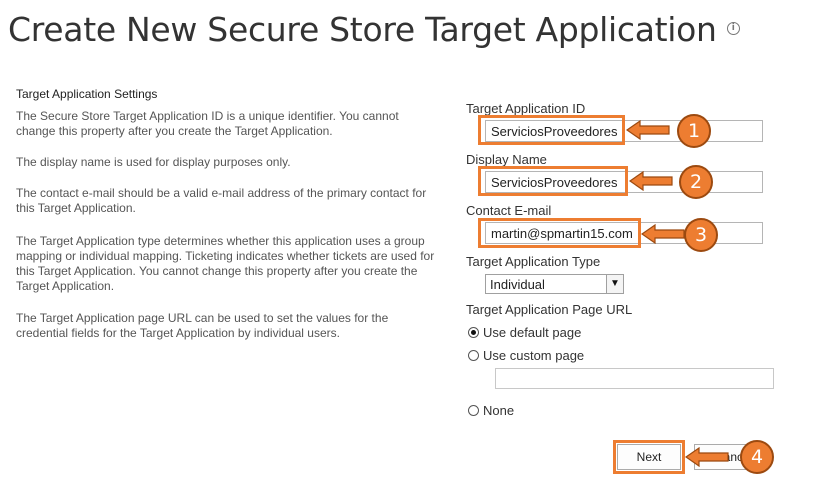  I want to click on app-type-selected-value: Individual, so click(517, 284).